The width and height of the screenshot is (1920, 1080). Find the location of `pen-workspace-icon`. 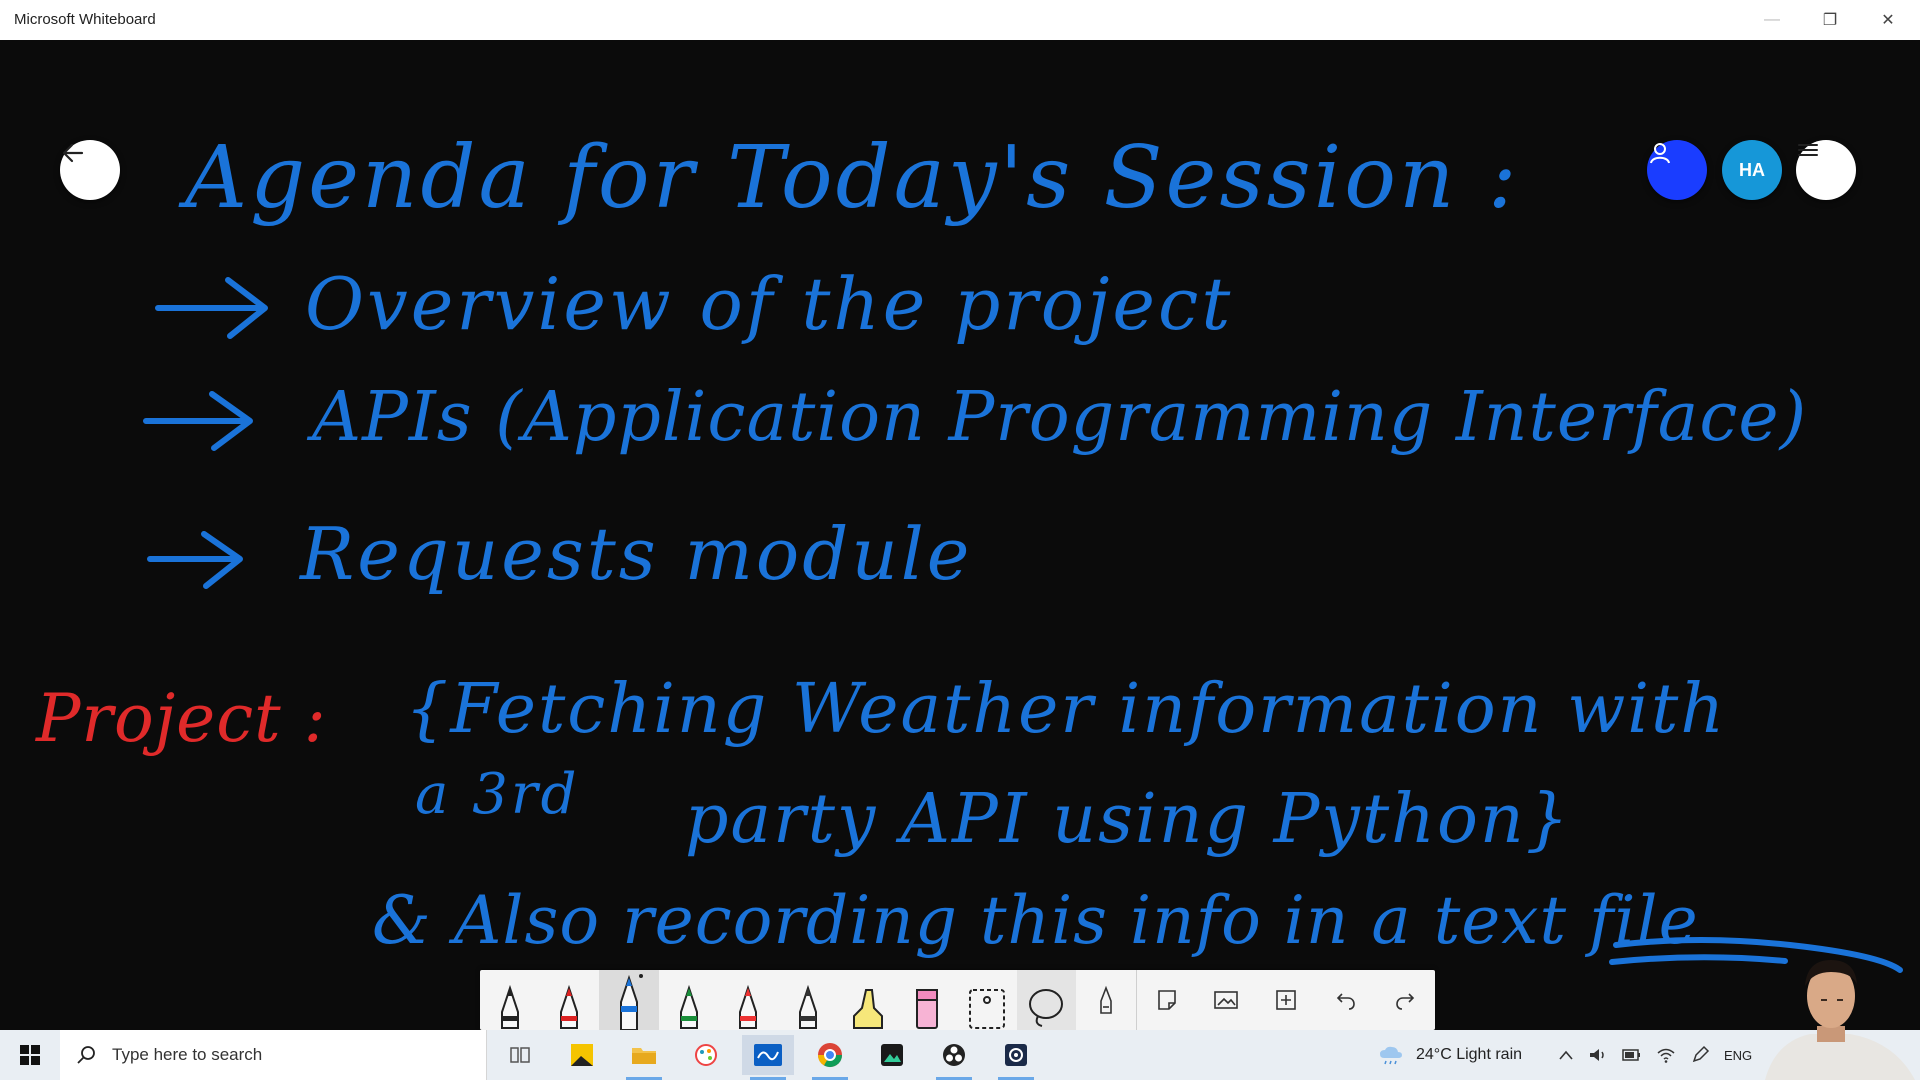

pen-workspace-icon is located at coordinates (1700, 1055).